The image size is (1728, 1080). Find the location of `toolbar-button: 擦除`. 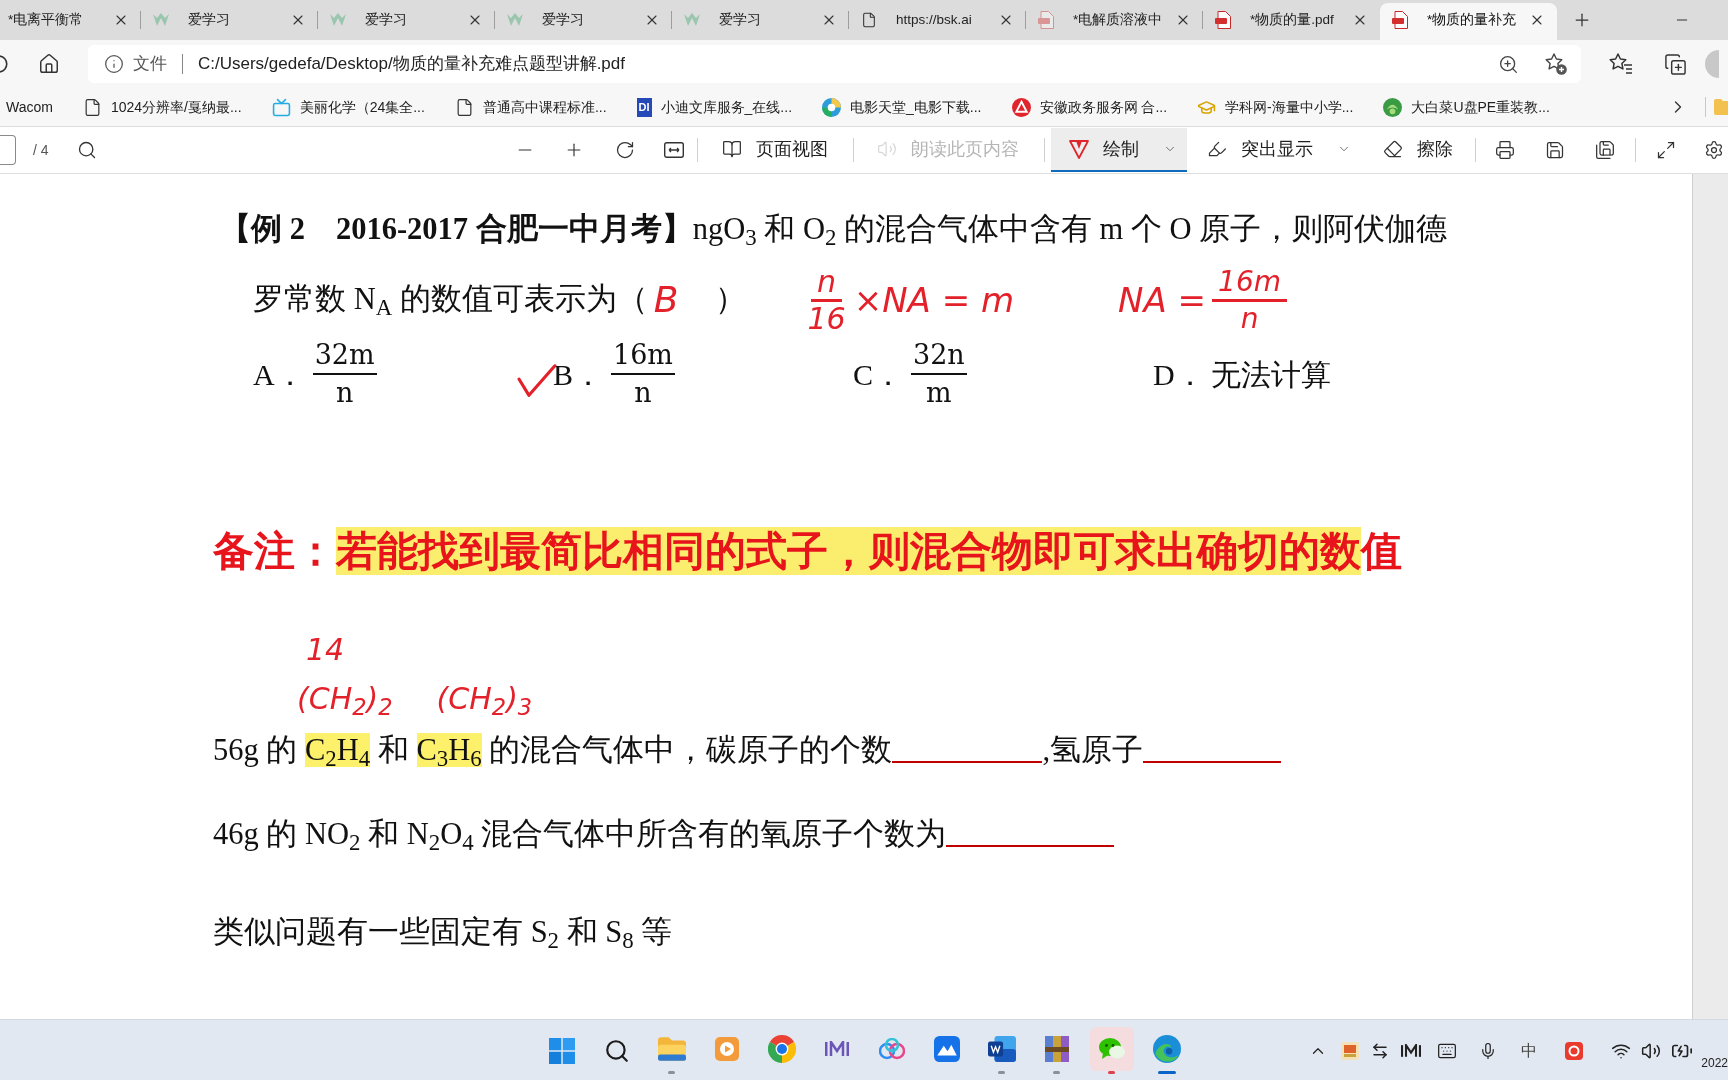

toolbar-button: 擦除 is located at coordinates (1417, 150).